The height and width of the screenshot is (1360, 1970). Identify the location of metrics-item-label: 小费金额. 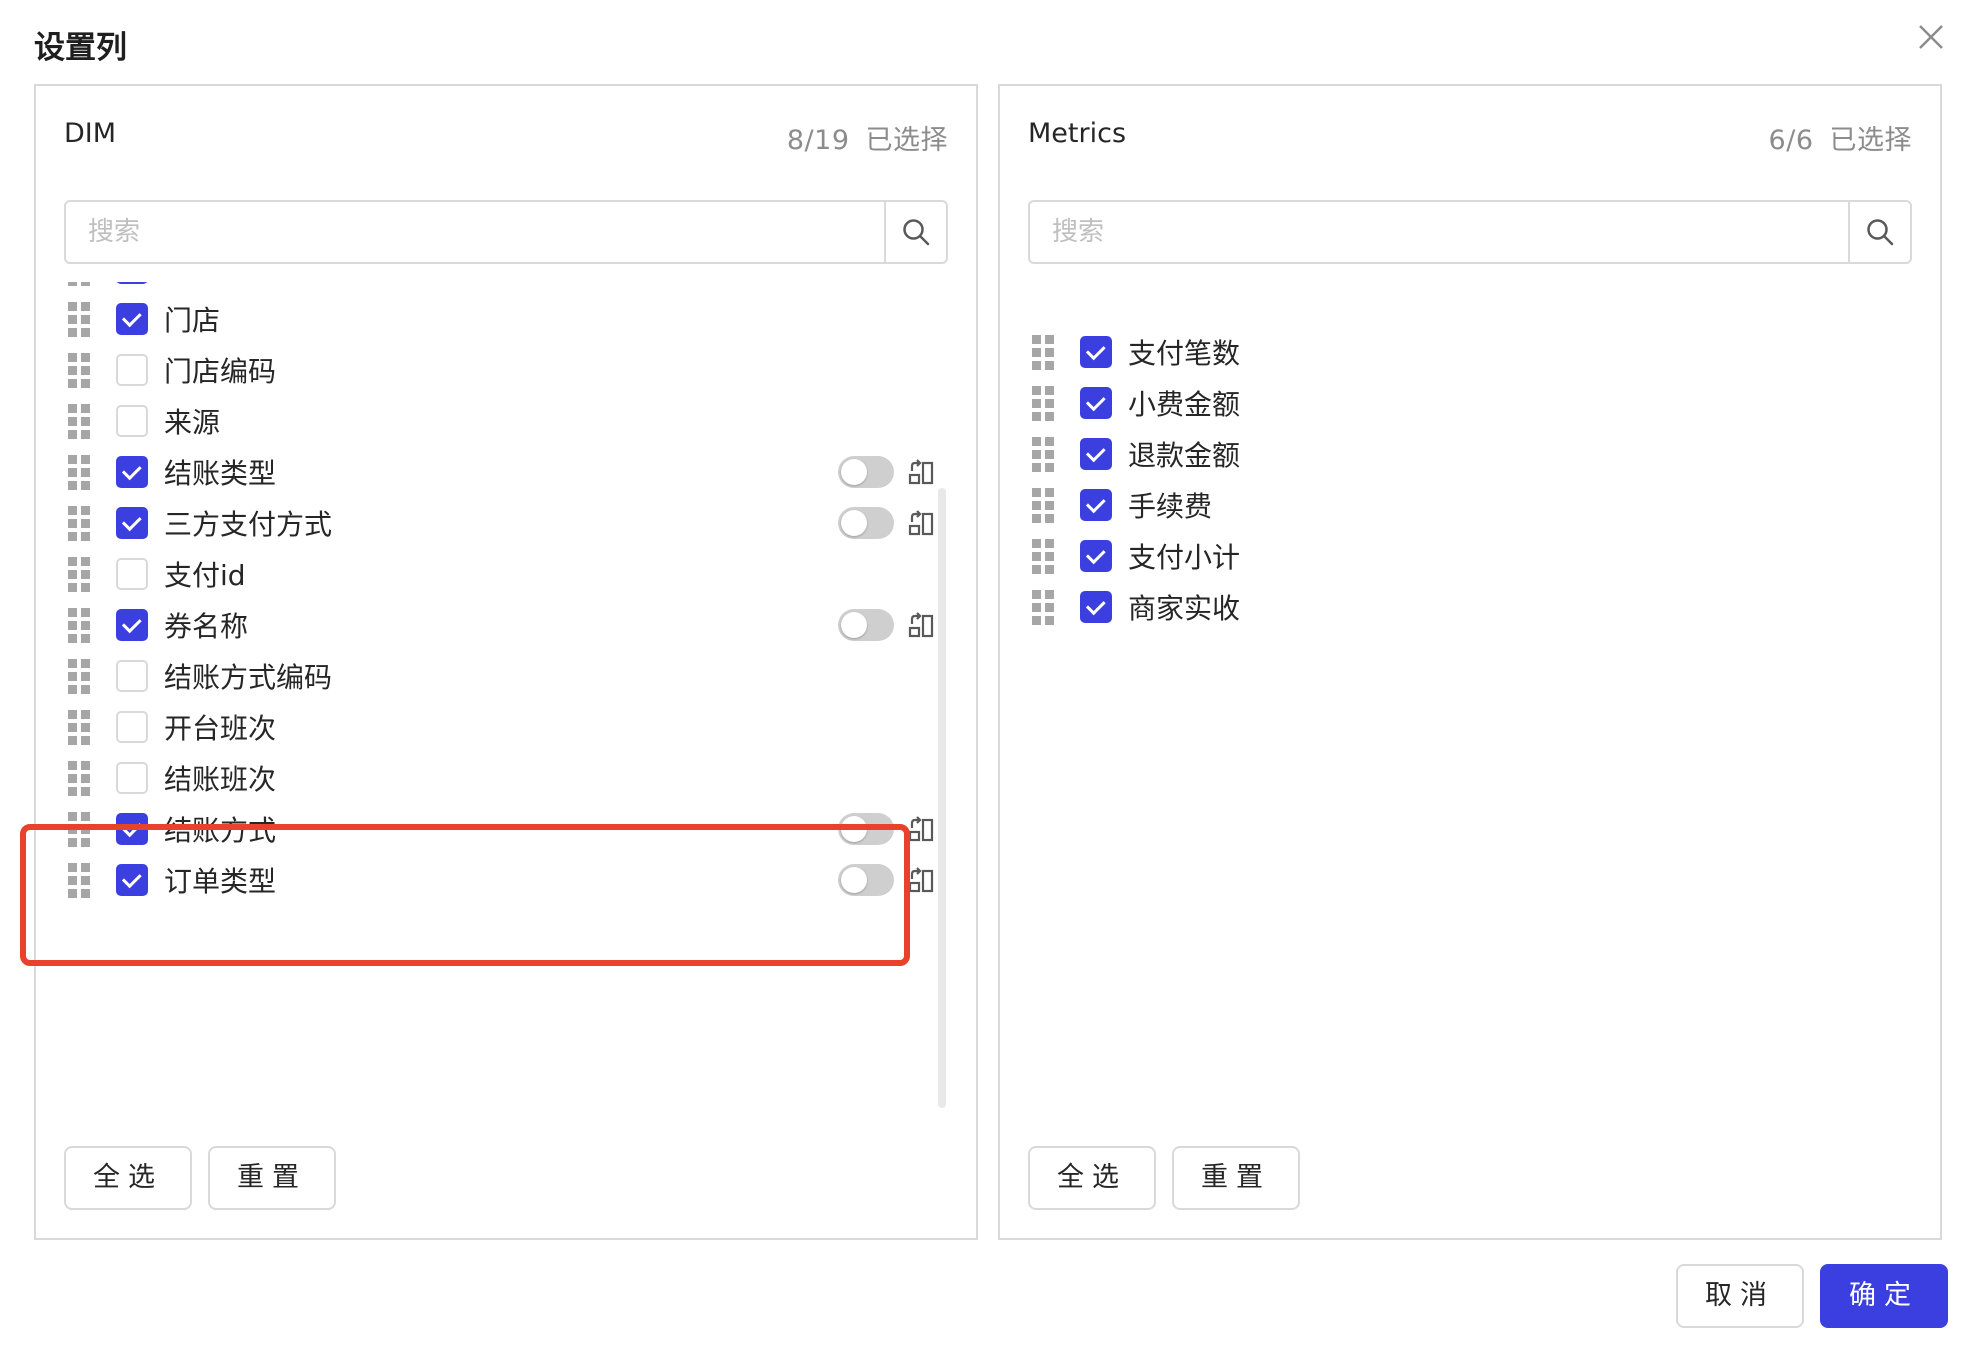
(1184, 404).